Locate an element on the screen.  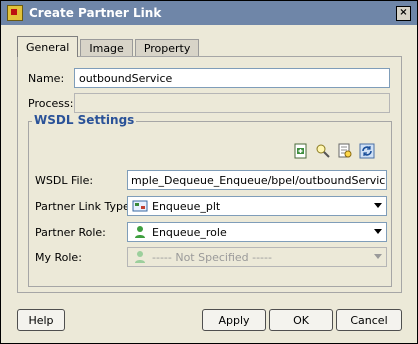
wsdl-file-label: WSDL File: is located at coordinates (64, 180).